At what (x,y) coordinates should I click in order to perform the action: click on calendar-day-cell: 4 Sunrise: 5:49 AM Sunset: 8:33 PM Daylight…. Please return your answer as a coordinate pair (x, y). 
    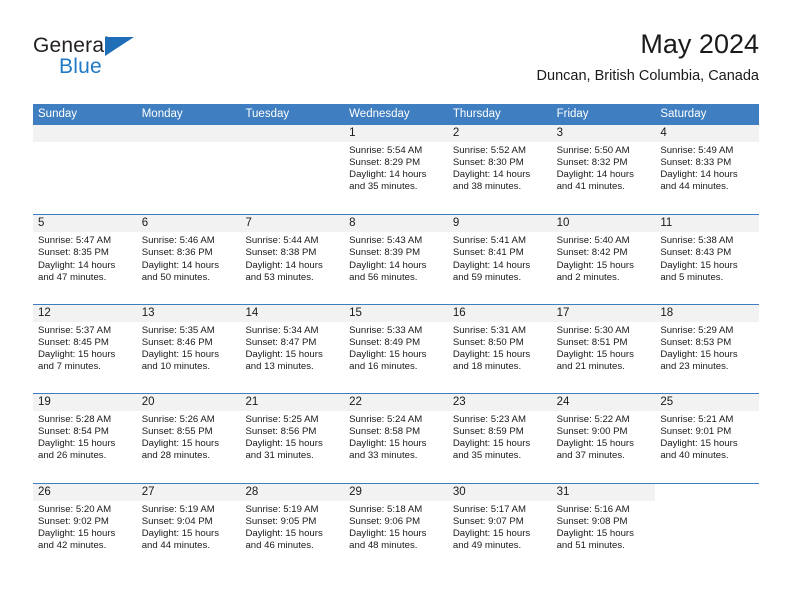
    Looking at the image, I should click on (707, 170).